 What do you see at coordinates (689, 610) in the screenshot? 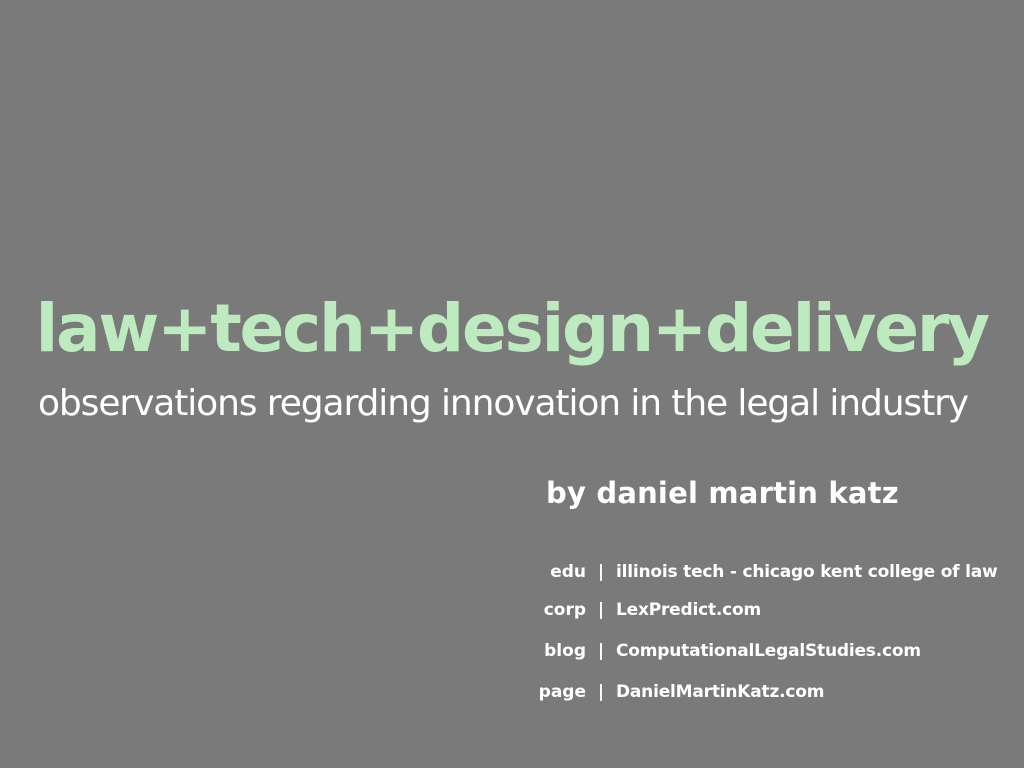
I see `link-value: LexPredict.com` at bounding box center [689, 610].